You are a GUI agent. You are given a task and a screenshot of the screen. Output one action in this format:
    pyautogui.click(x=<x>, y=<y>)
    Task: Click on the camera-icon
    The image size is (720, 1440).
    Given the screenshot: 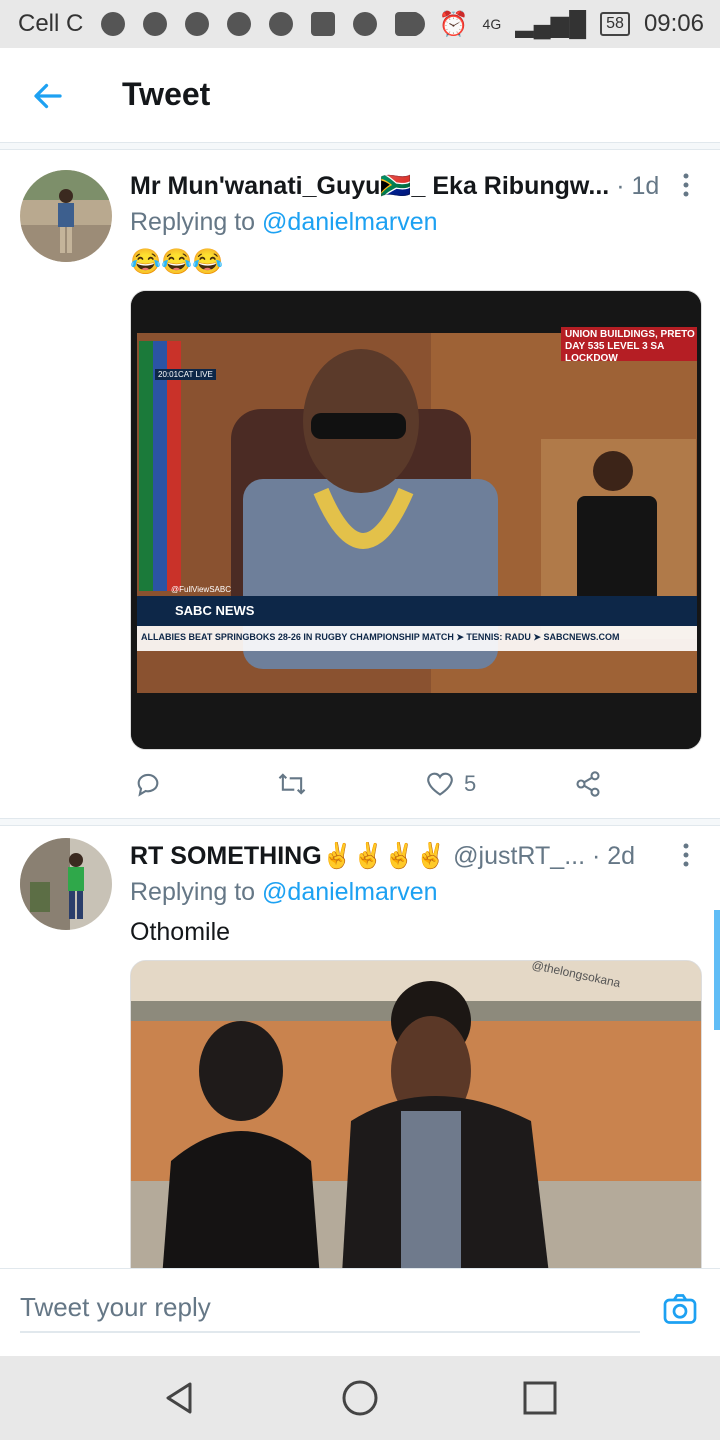 What is the action you would take?
    pyautogui.click(x=680, y=1309)
    